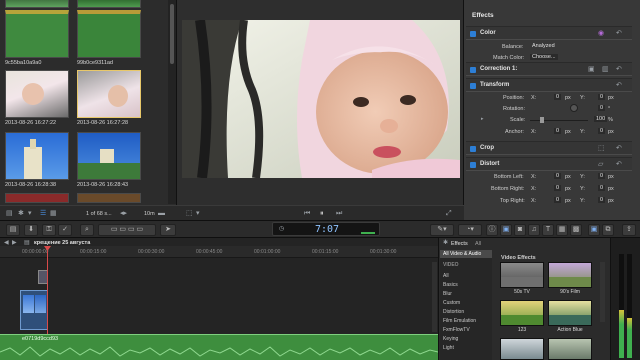  Describe the element at coordinates (466, 254) in the screenshot. I see `category-all-video-audio: All Video & Audio` at that location.